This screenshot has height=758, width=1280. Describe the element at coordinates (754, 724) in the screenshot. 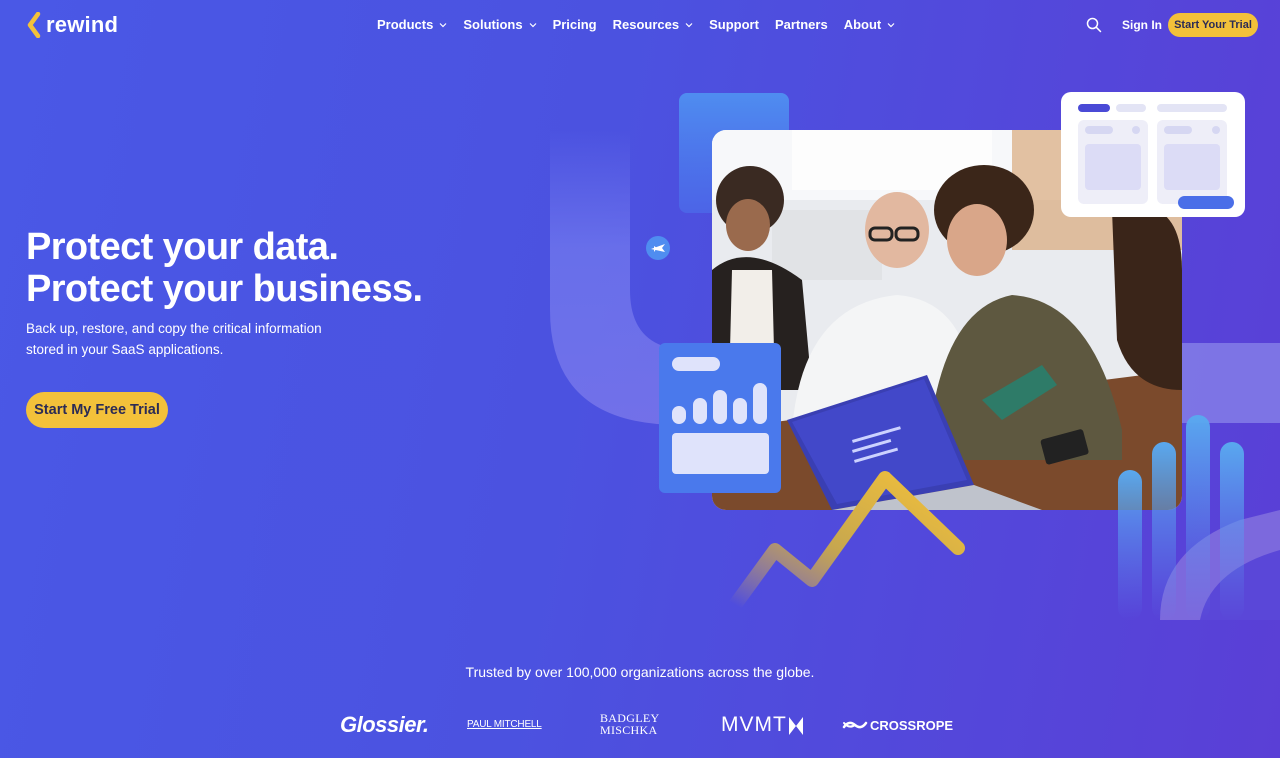

I see `logo-mvmt: MVMT` at that location.